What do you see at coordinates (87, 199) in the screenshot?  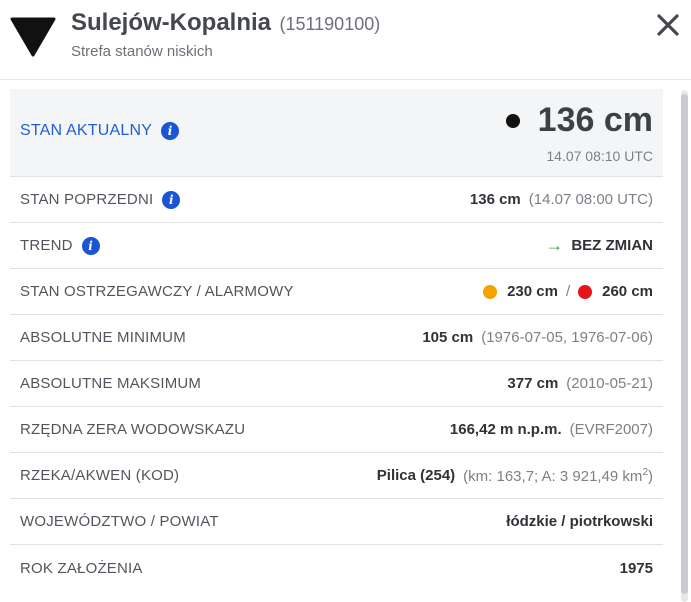 I see `previous-level-label: STAN POPRZEDNI` at bounding box center [87, 199].